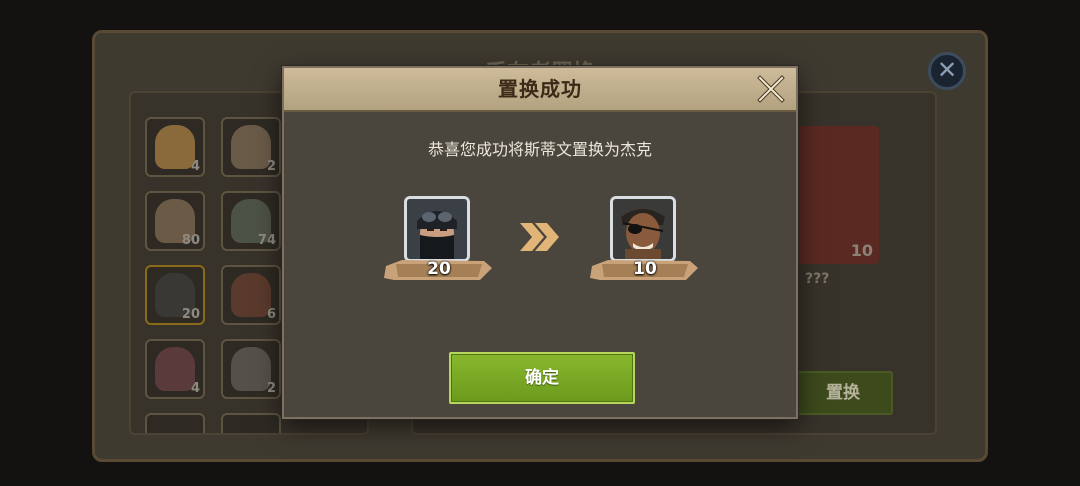 The height and width of the screenshot is (486, 1080). I want to click on hero-tile-count: 80, so click(190, 240).